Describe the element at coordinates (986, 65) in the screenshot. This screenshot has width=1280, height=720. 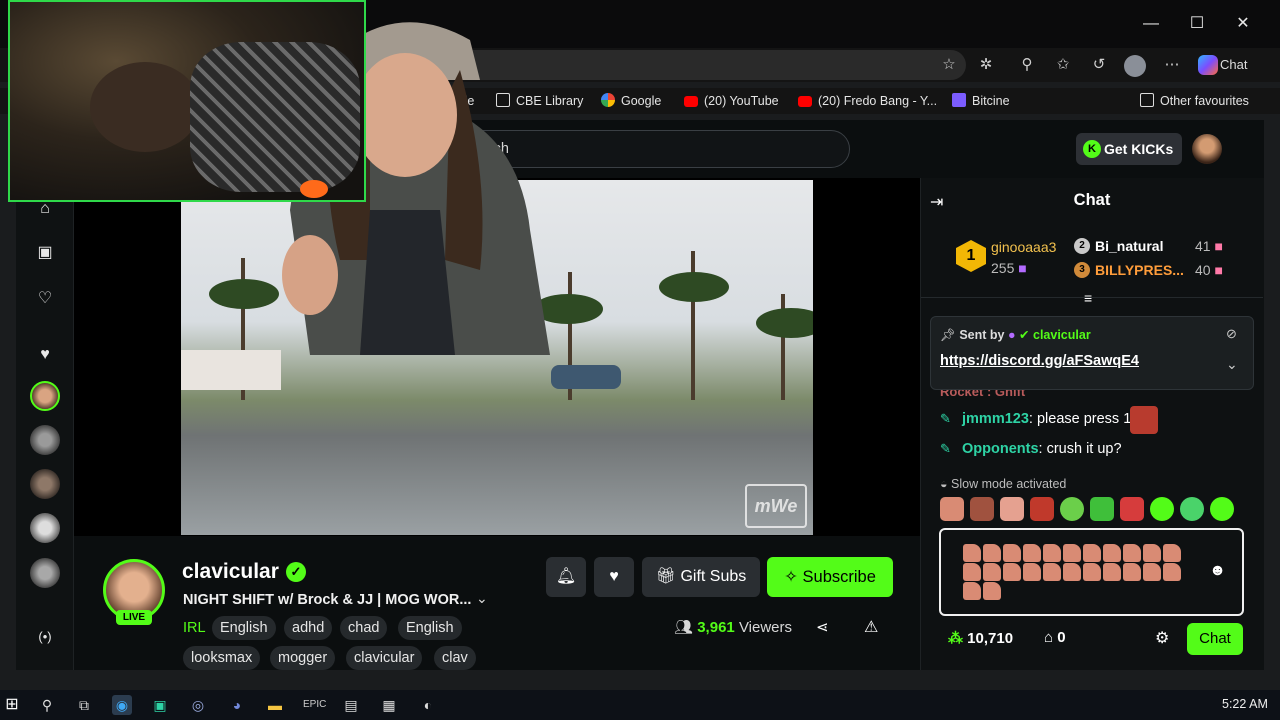
I see `extensions-icon: ✲` at that location.